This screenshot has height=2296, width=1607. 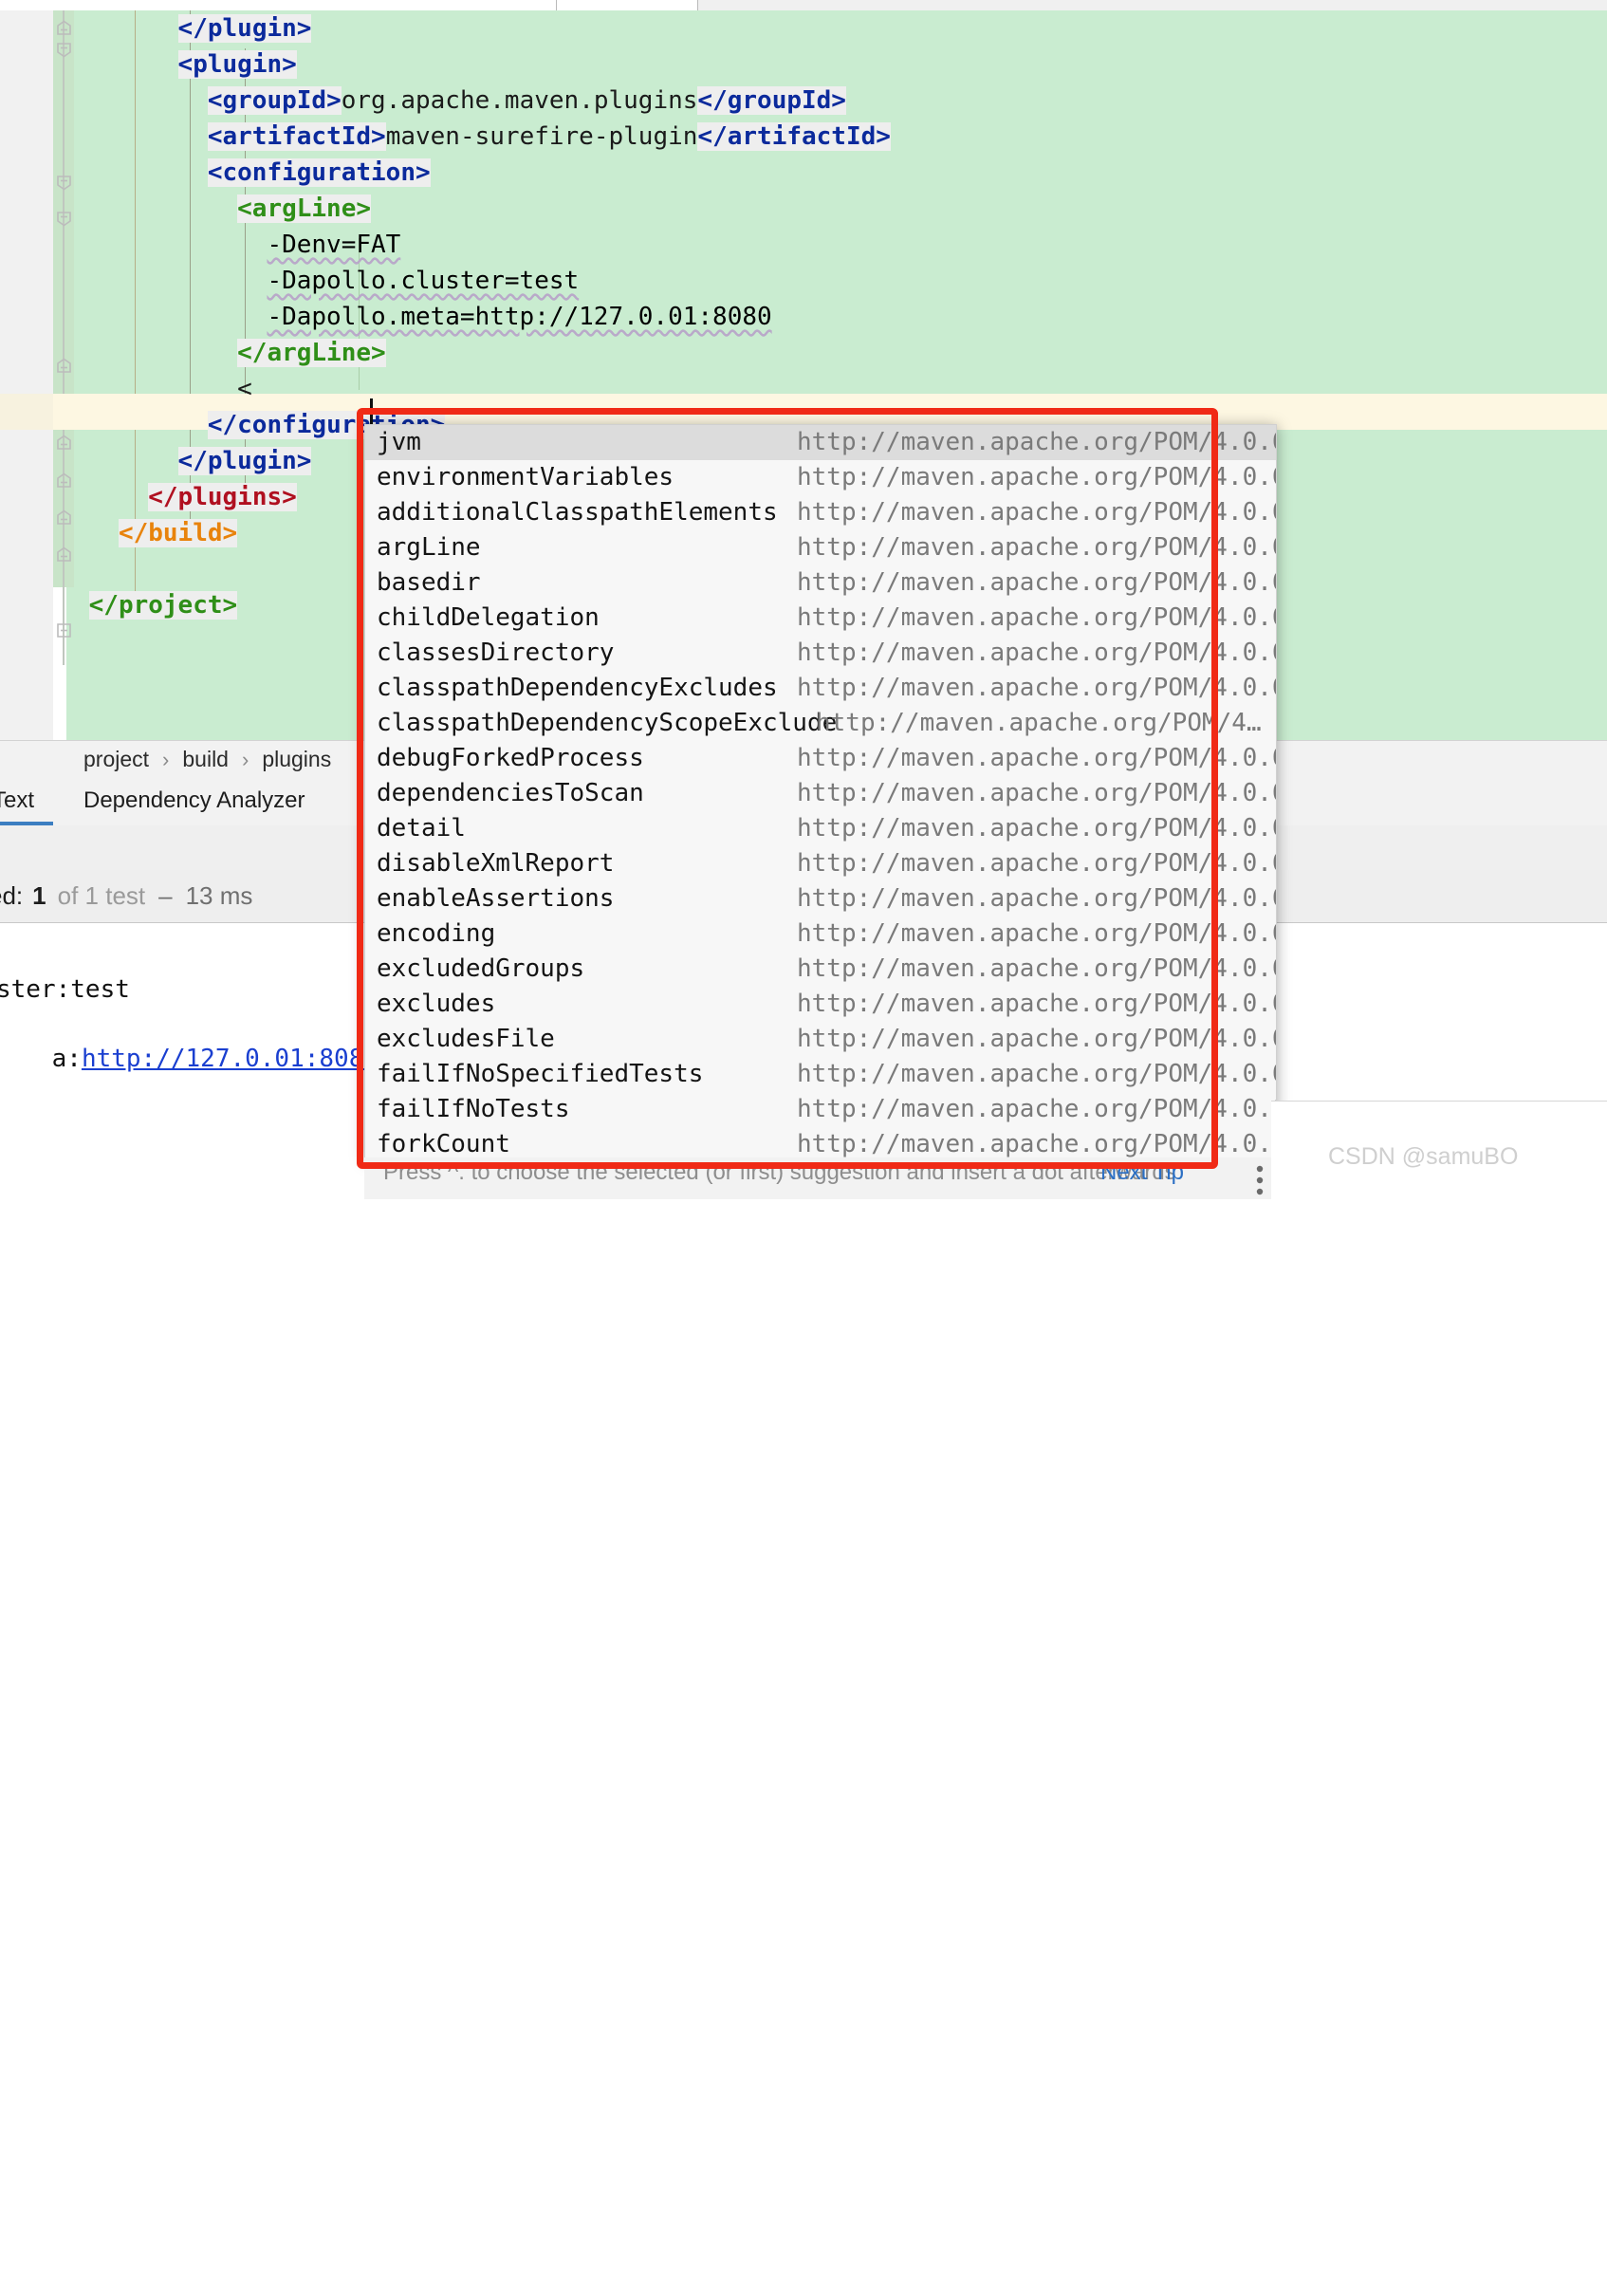 I want to click on completion-item-name: basedir, so click(x=429, y=582).